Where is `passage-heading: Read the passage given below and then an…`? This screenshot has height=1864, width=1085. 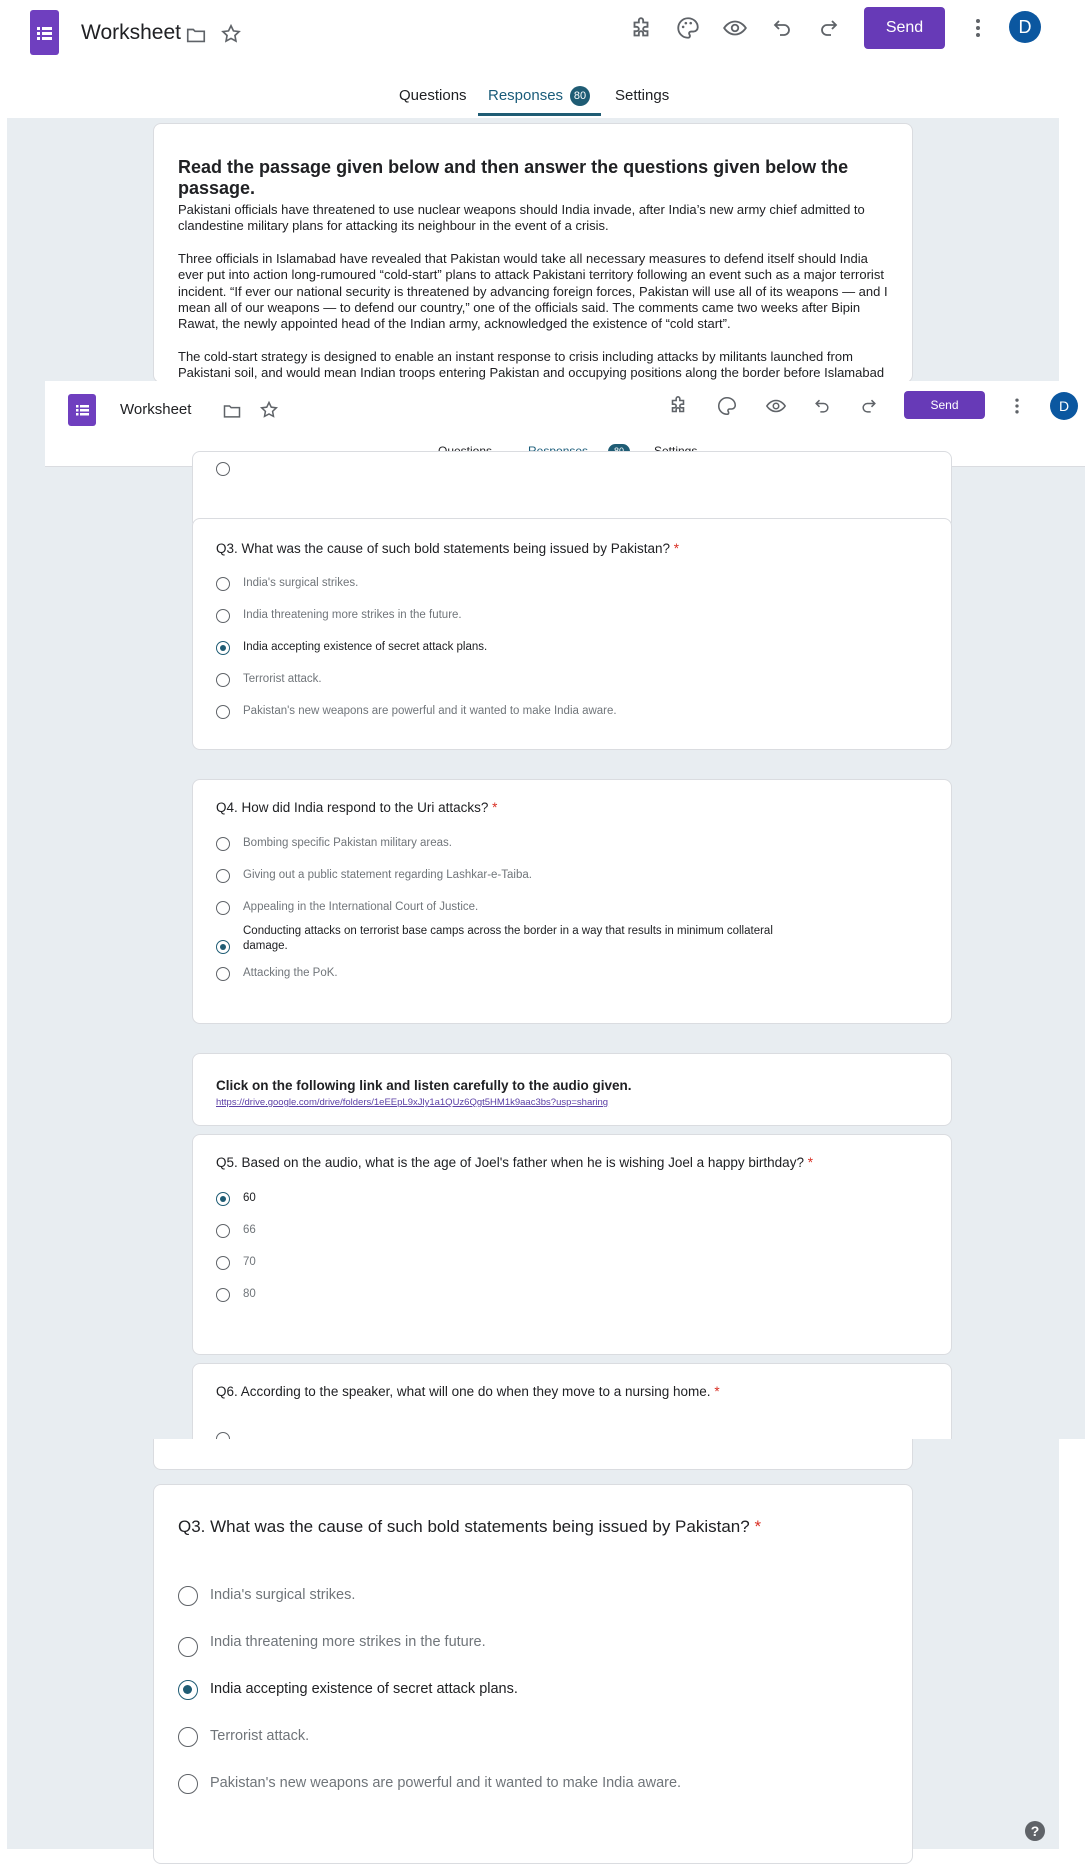
passage-heading: Read the passage given below and then an… is located at coordinates (513, 177).